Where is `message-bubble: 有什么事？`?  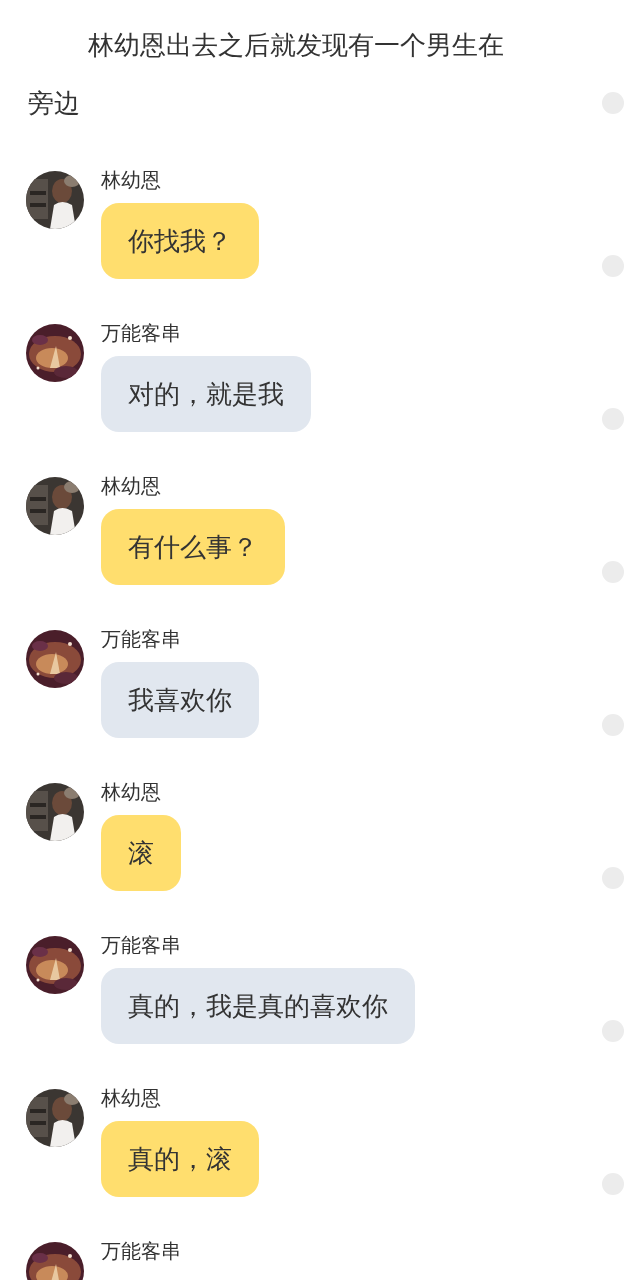 message-bubble: 有什么事？ is located at coordinates (193, 547).